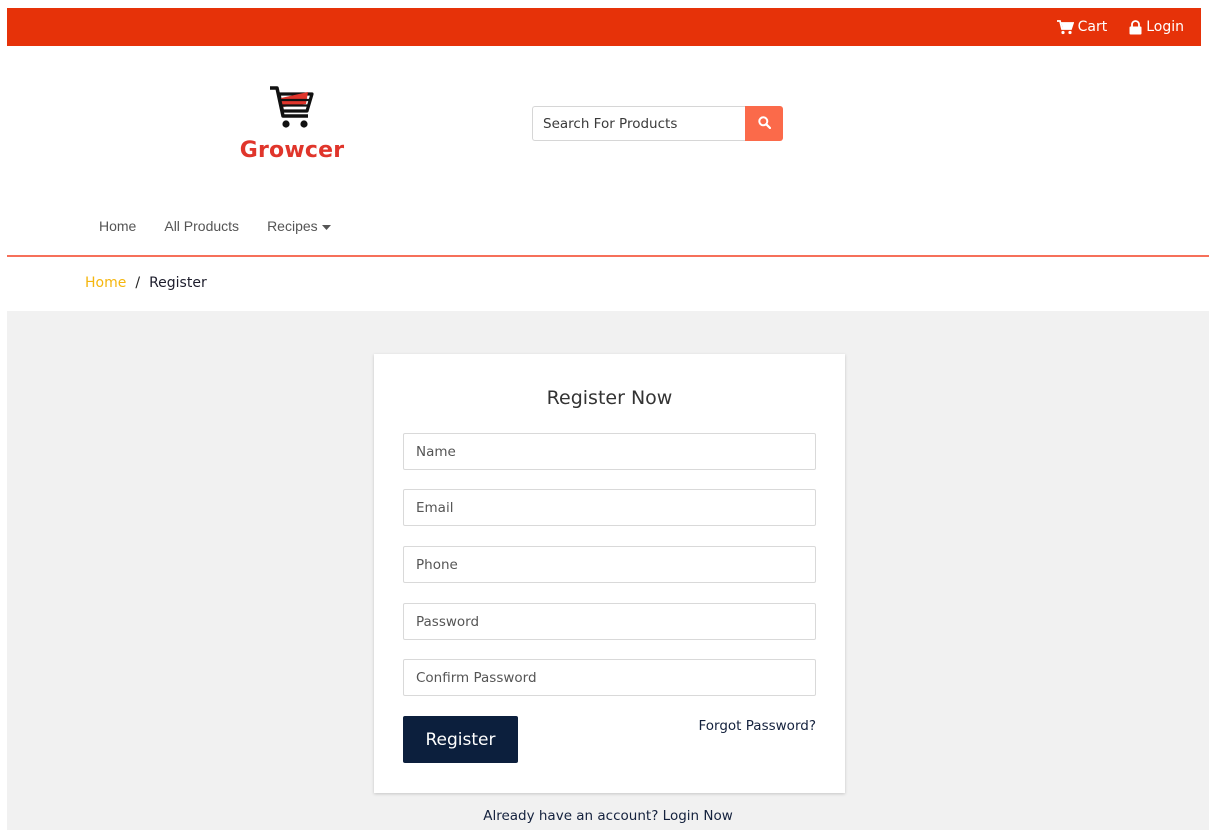 This screenshot has height=830, width=1209. I want to click on password-field, so click(609, 621).